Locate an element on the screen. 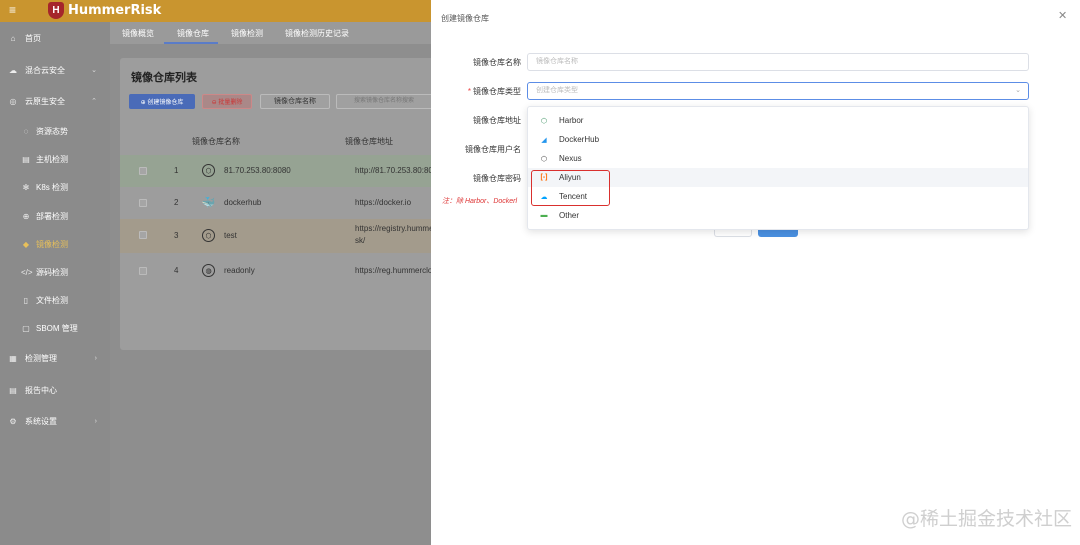  k8s-icon: ✻ is located at coordinates (26, 187).